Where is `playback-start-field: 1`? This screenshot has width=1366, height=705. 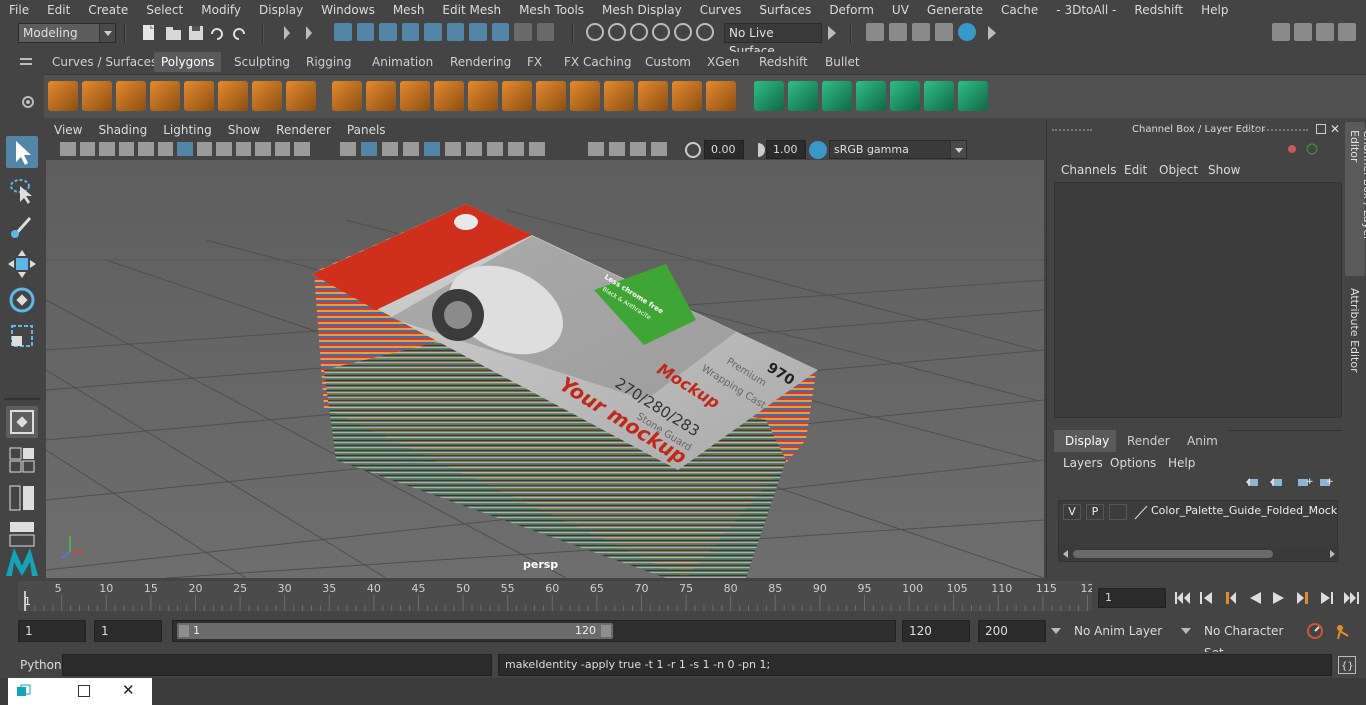 playback-start-field: 1 is located at coordinates (128, 631).